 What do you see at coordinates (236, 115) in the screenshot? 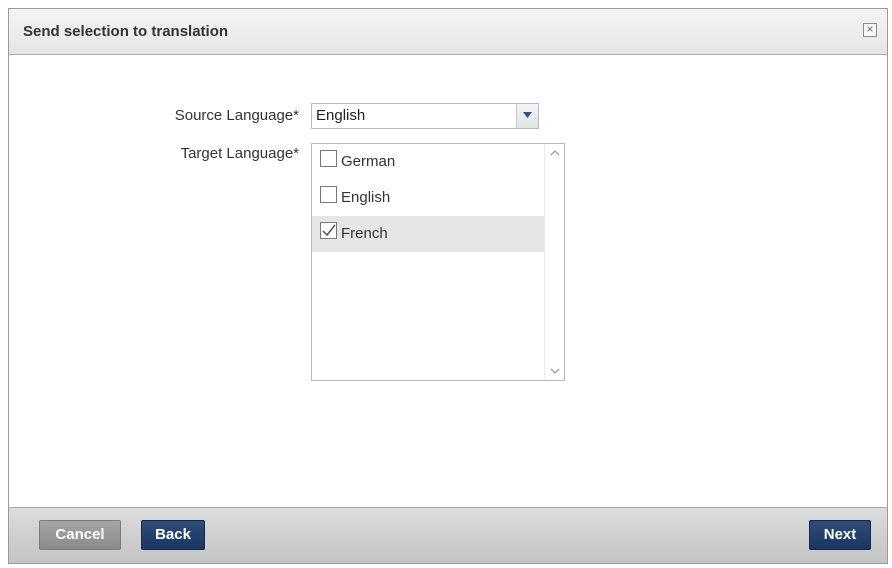
I see `source-language-label: Source Language*` at bounding box center [236, 115].